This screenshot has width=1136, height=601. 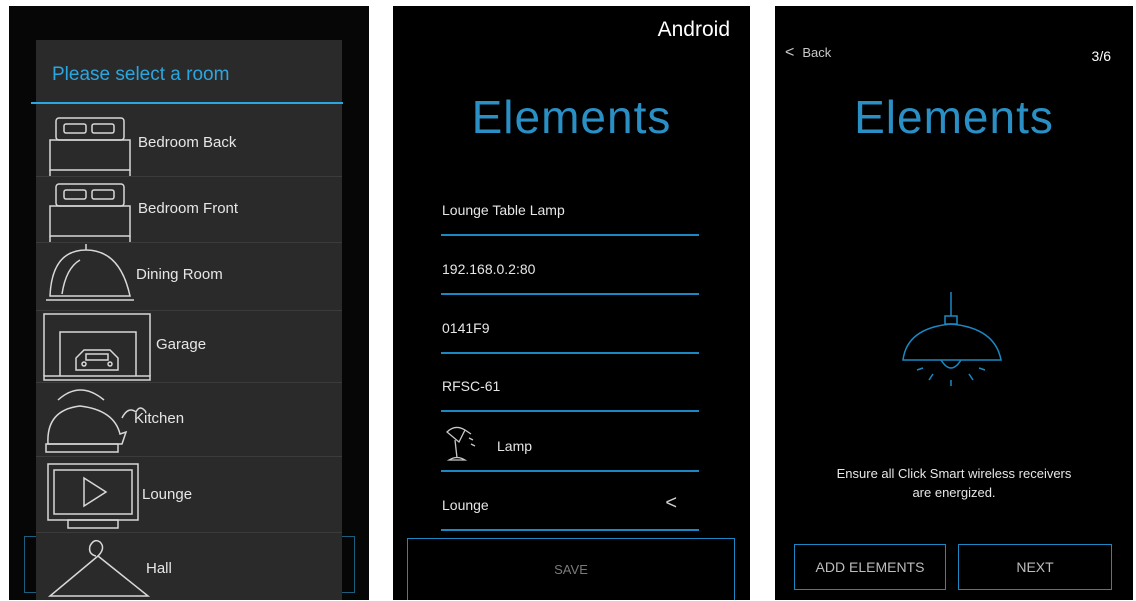 What do you see at coordinates (570, 210) in the screenshot?
I see `element-name-field: Lounge Table Lamp` at bounding box center [570, 210].